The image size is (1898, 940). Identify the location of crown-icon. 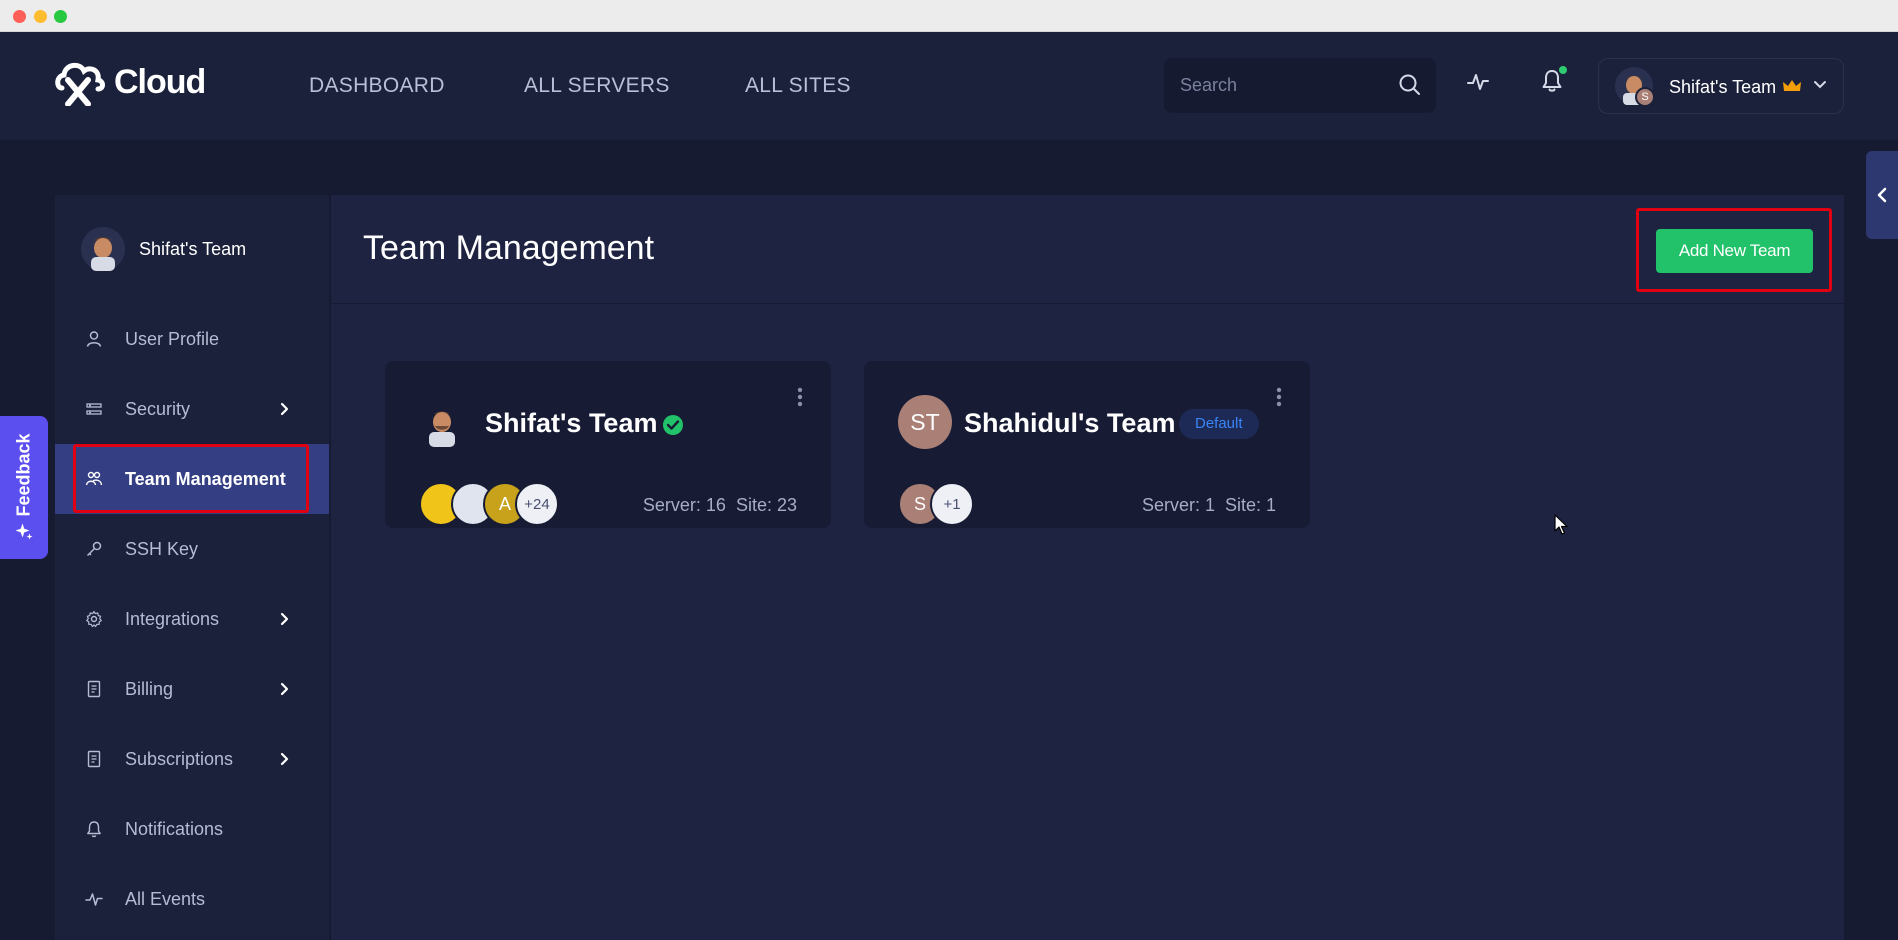
(1792, 85).